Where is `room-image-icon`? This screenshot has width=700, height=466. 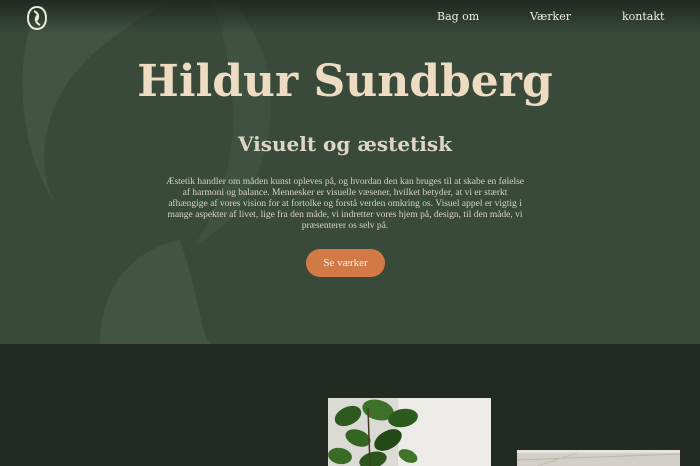
room-image-icon is located at coordinates (598, 458).